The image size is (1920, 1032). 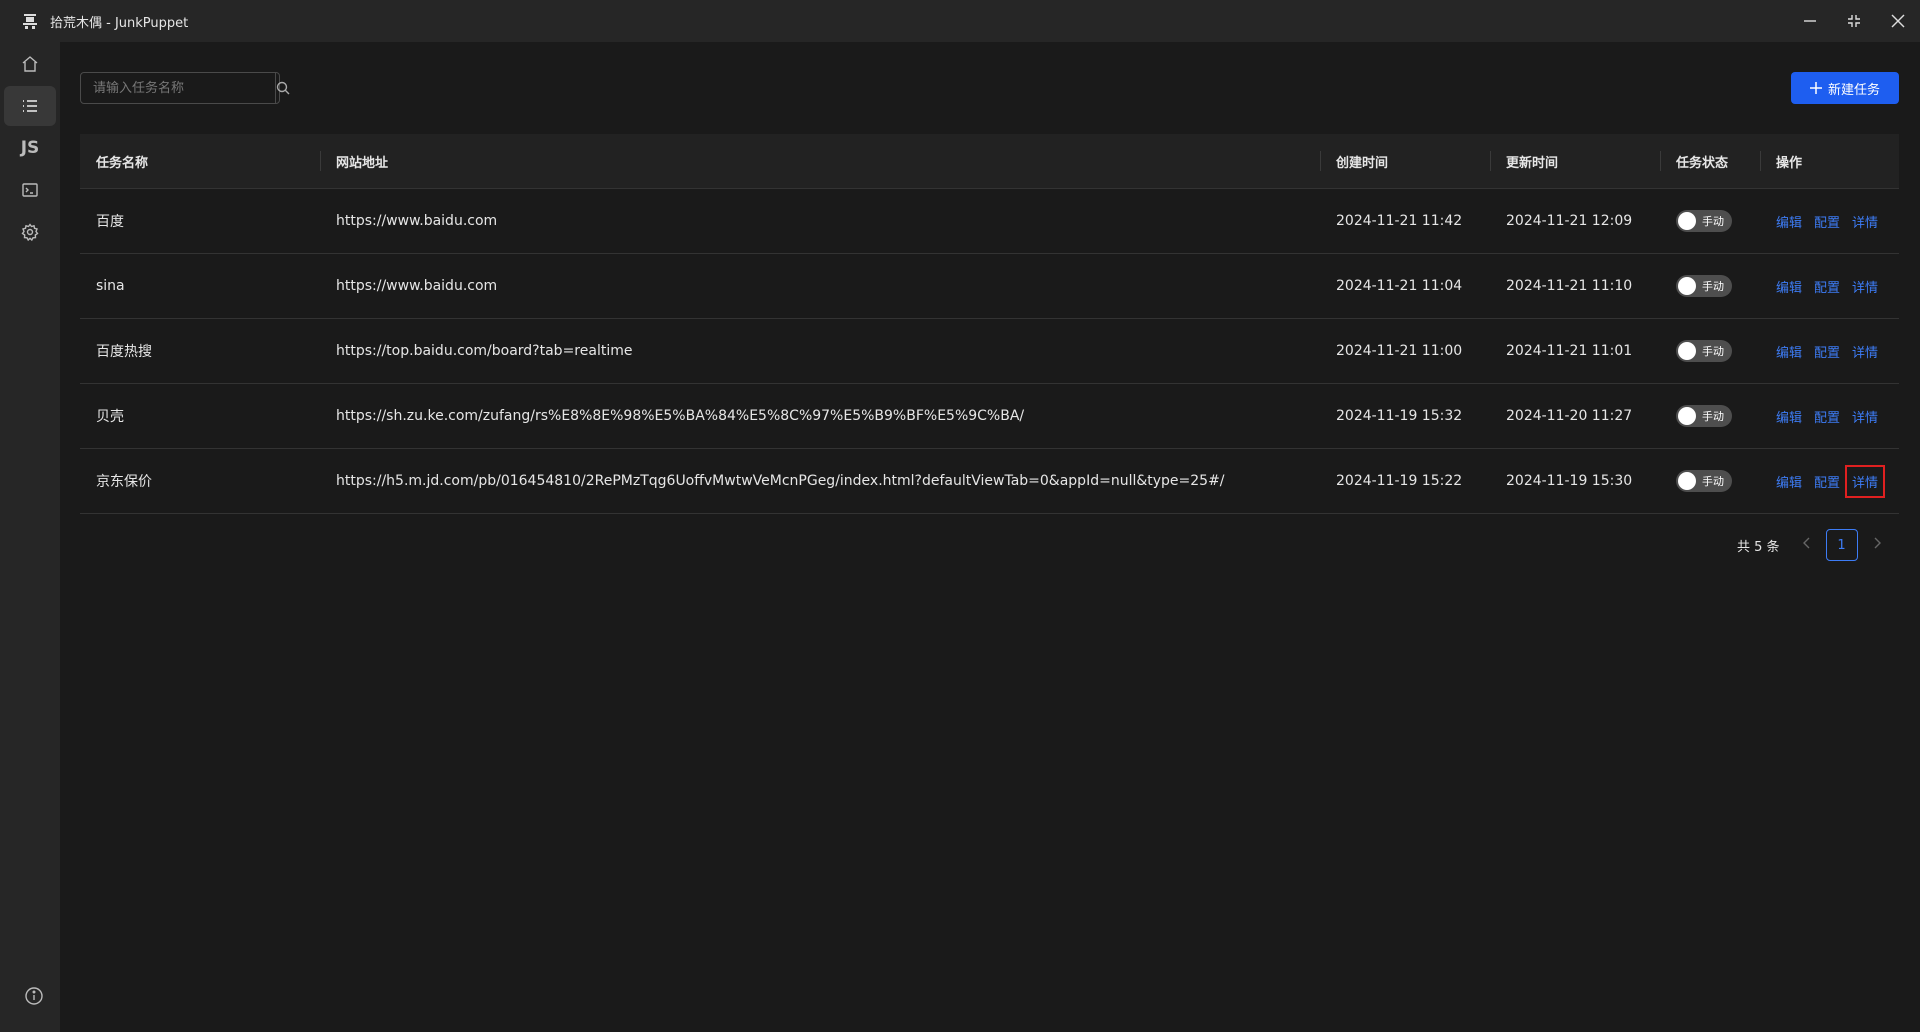 I want to click on minimize-icon, so click(x=1810, y=21).